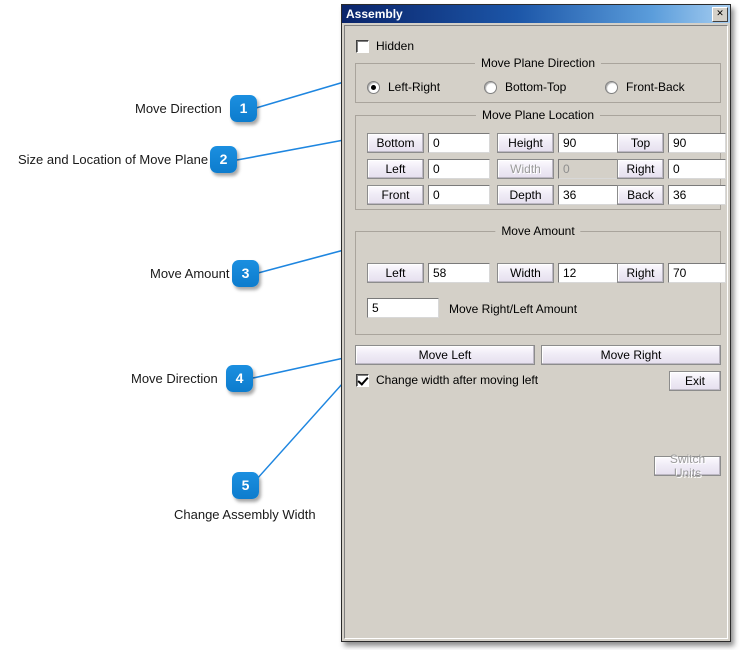  I want to click on move-left-button: Move Left, so click(445, 355).